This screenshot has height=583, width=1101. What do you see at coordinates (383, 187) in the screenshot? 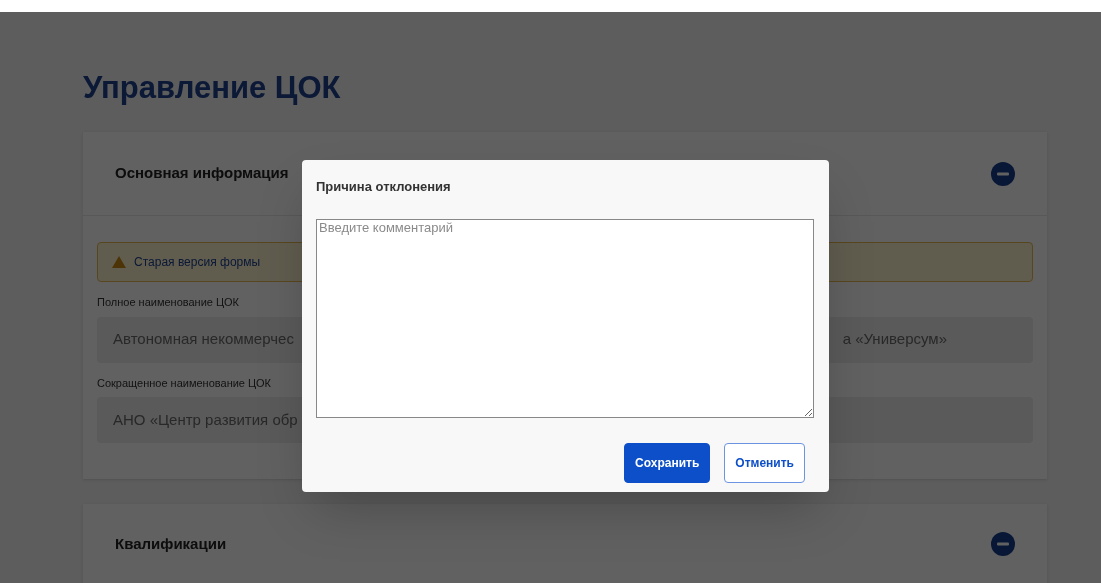
I see `dialog-title: Причина отклонения` at bounding box center [383, 187].